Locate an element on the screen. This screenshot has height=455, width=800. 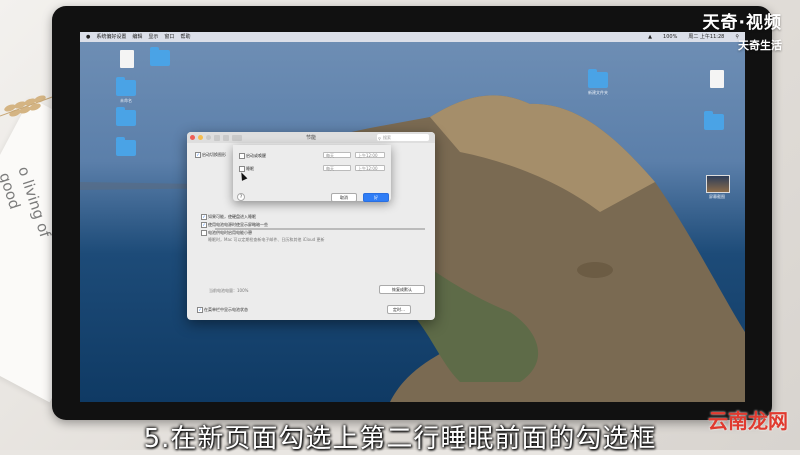
startup-wake-label: 启动或唤醒 is located at coordinates (256, 155).